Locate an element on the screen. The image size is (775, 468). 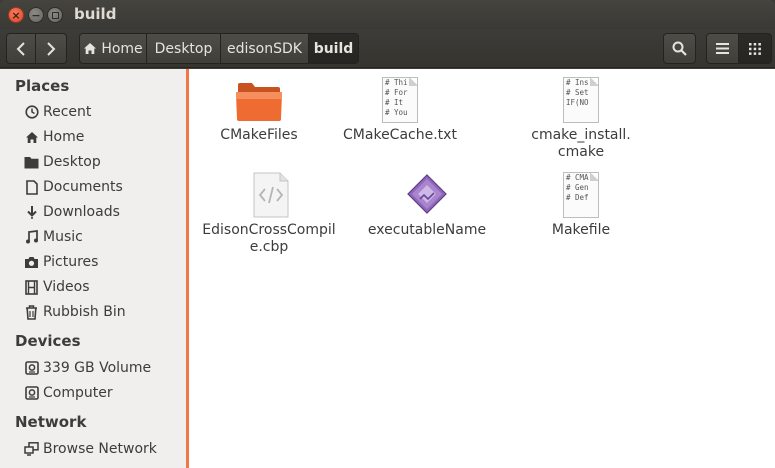
file-preview-line: # Gen is located at coordinates (577, 187).